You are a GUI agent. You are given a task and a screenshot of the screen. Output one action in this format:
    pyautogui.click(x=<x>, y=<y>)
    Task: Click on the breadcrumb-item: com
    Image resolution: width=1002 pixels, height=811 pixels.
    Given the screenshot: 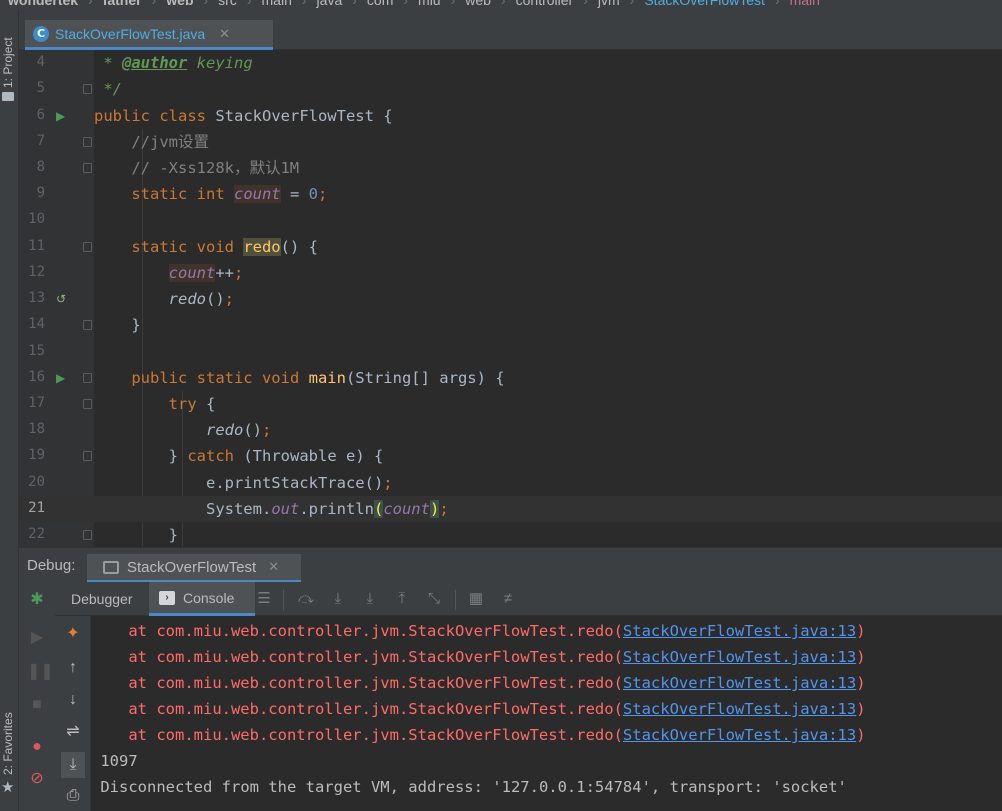 What is the action you would take?
    pyautogui.click(x=380, y=4)
    